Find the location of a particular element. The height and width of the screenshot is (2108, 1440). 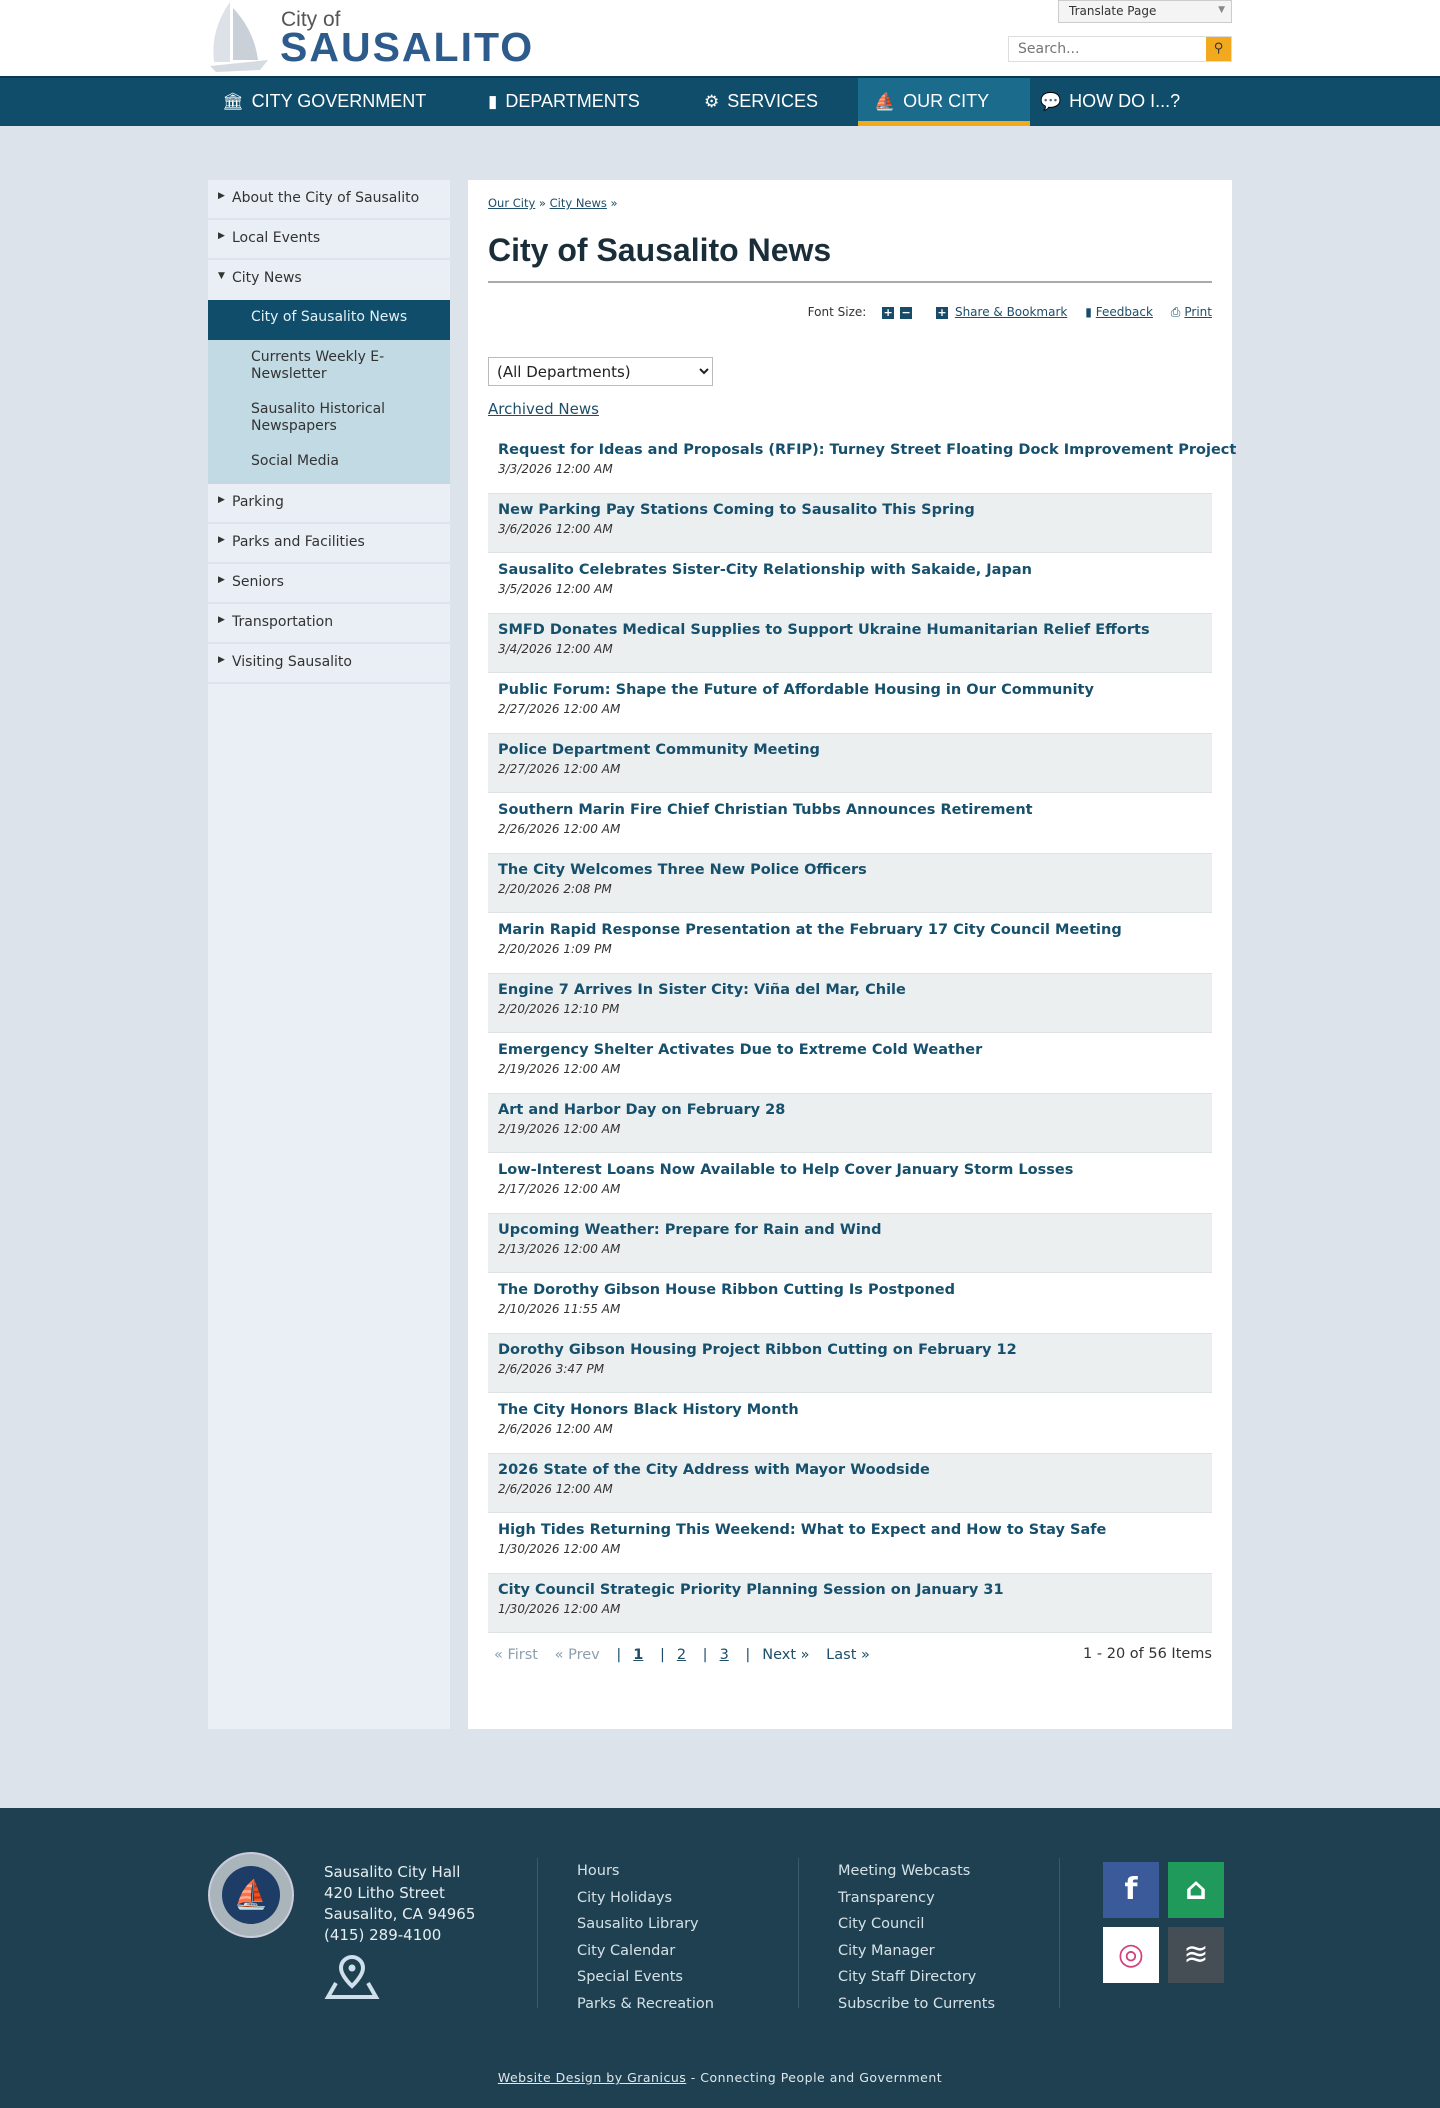

news-title-link: The City Honors Black History Month is located at coordinates (850, 1410).